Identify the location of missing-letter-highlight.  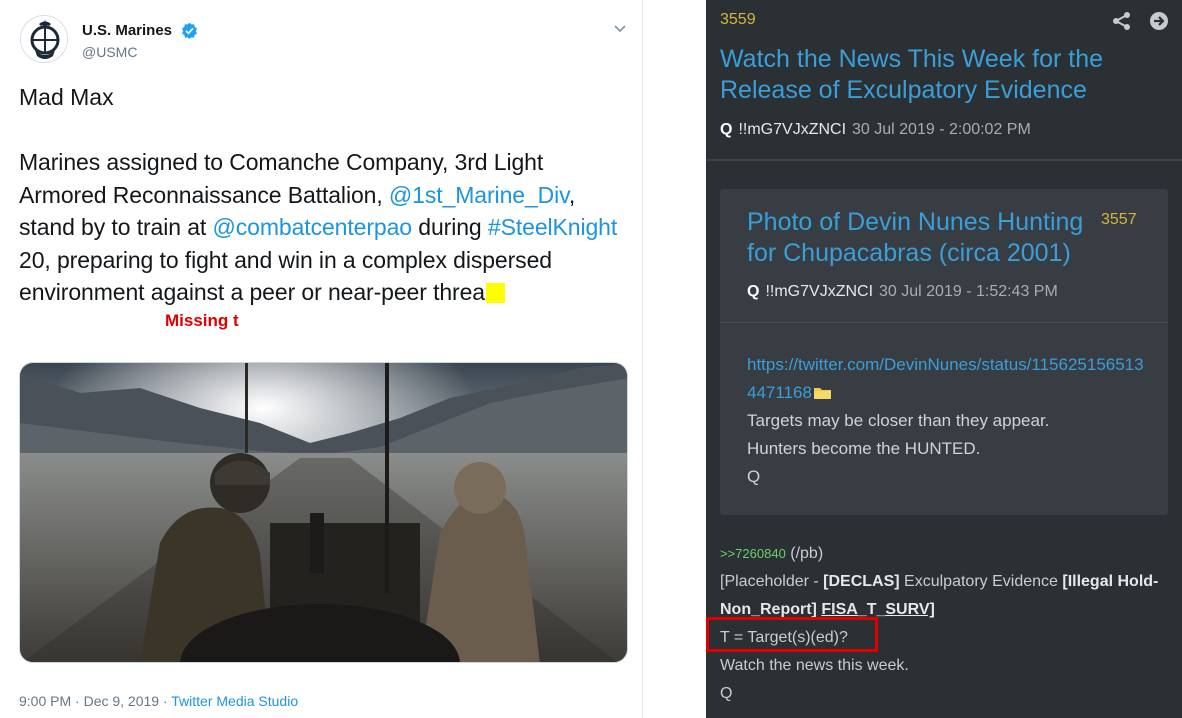
(496, 293).